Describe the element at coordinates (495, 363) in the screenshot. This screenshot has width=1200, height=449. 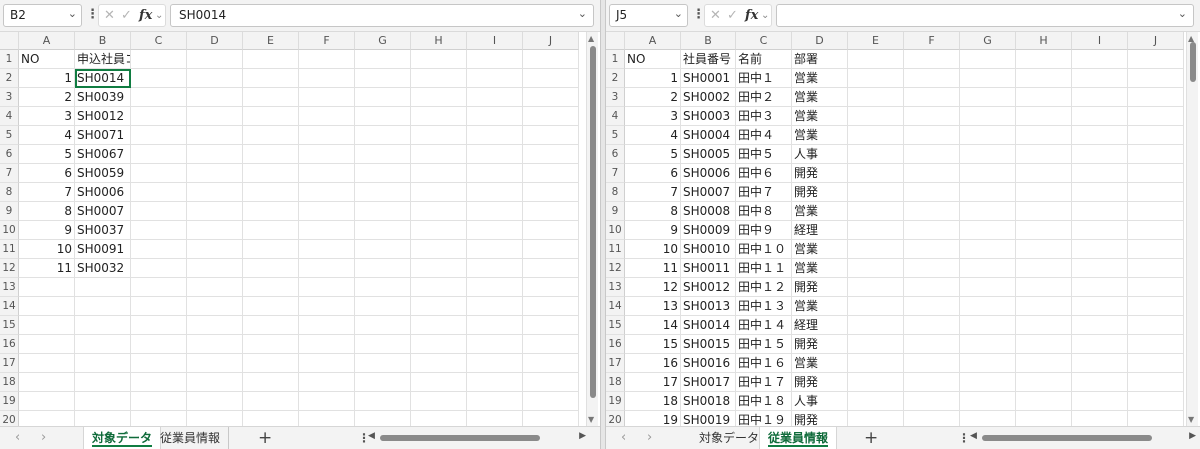
I see `cell-i17` at that location.